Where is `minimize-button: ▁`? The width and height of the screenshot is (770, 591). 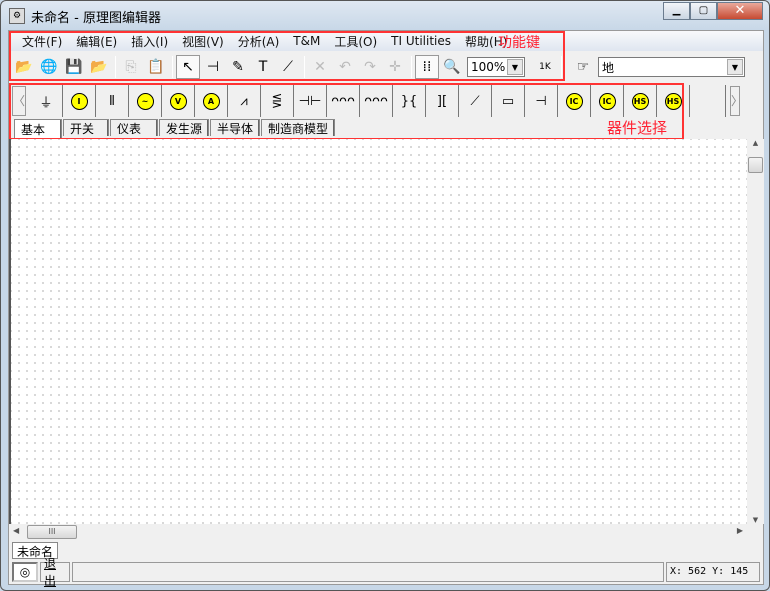
minimize-button: ▁ is located at coordinates (676, 11).